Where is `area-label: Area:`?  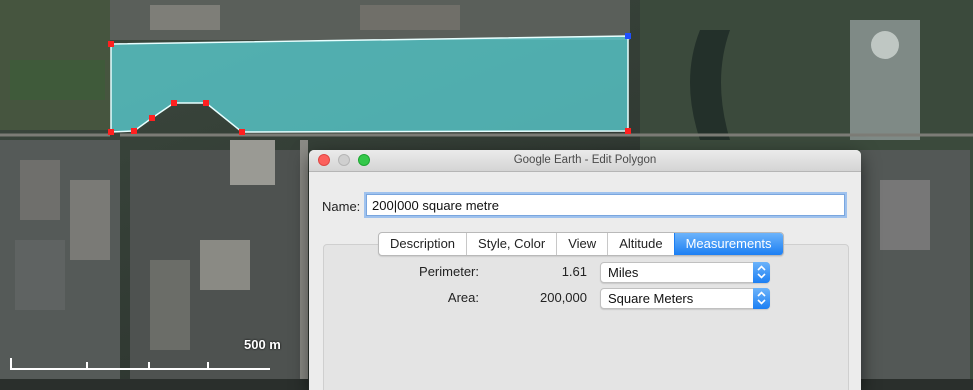
area-label: Area: is located at coordinates (463, 297).